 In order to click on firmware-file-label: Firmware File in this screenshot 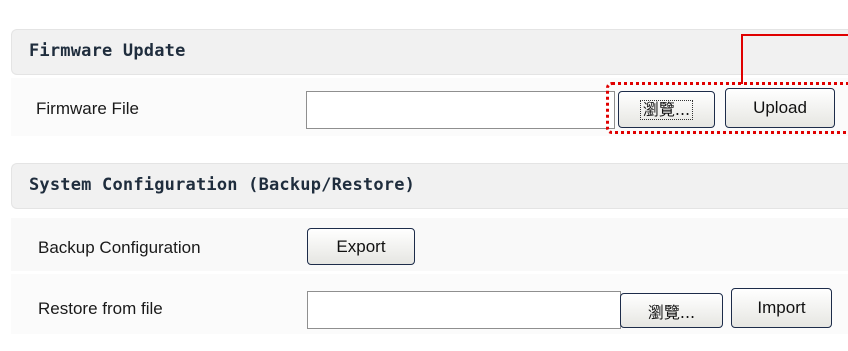, I will do `click(87, 108)`.